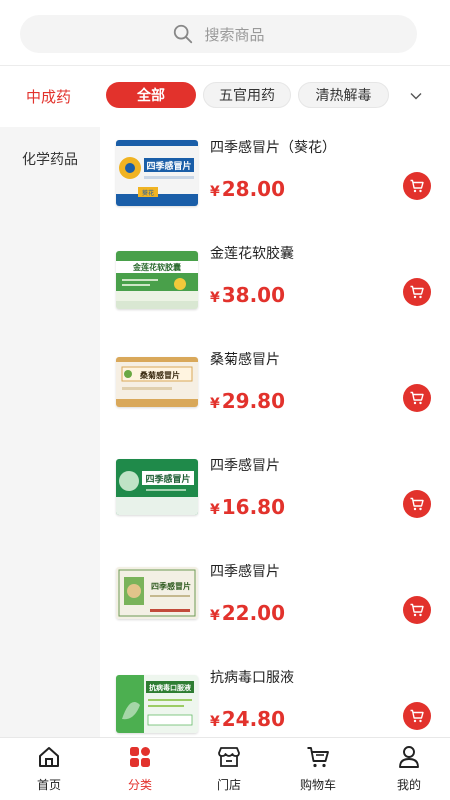 This screenshot has height=800, width=450. I want to click on product-name: 桑菊感冒片, so click(245, 360).